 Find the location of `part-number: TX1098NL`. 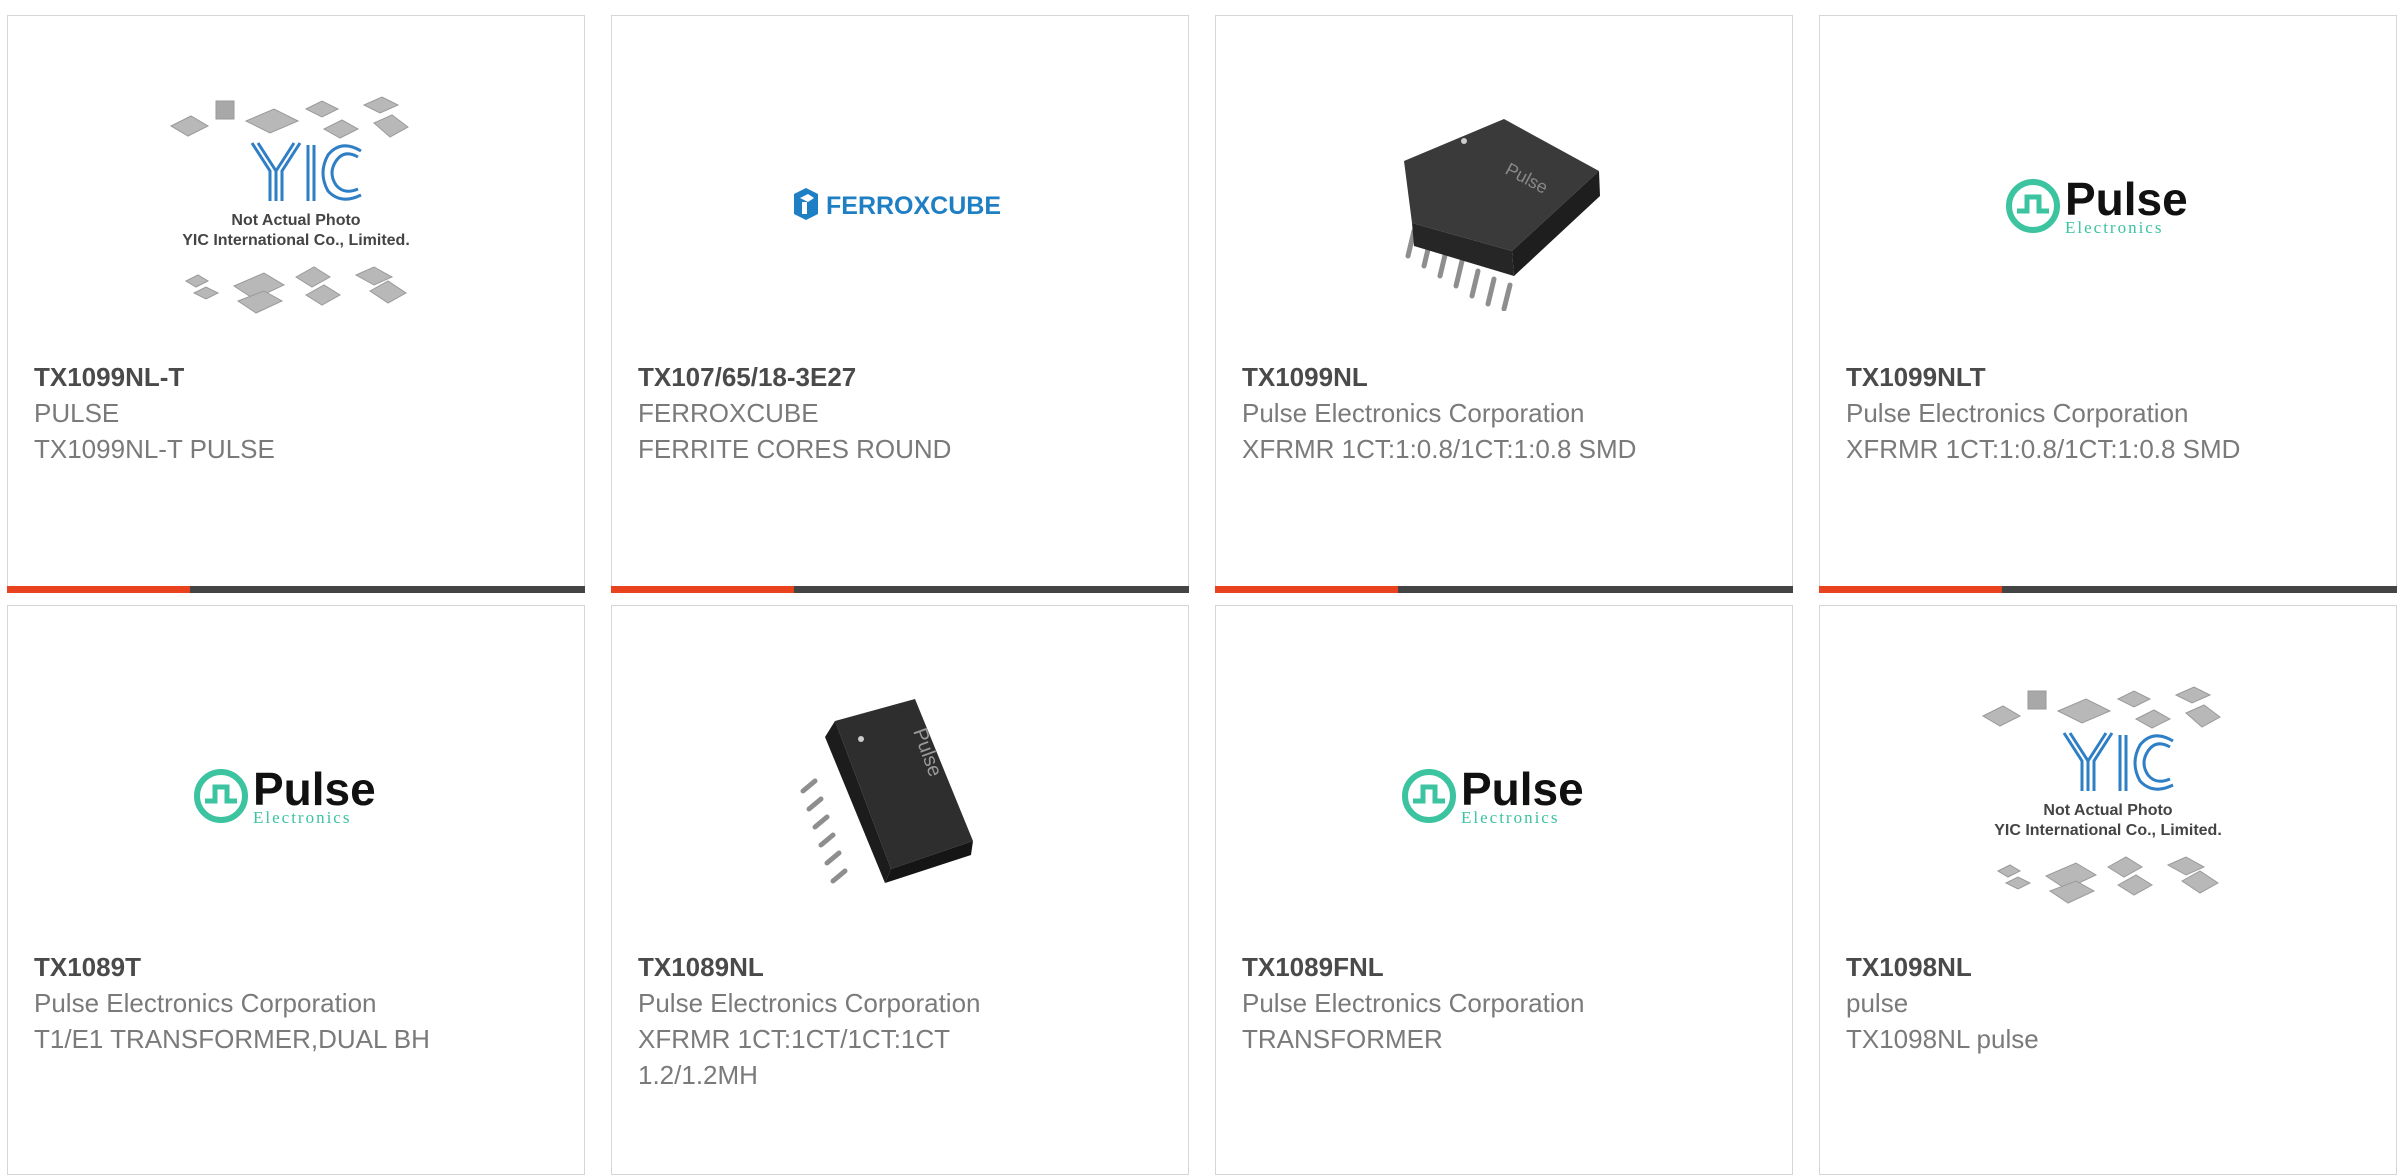

part-number: TX1098NL is located at coordinates (2108, 967).